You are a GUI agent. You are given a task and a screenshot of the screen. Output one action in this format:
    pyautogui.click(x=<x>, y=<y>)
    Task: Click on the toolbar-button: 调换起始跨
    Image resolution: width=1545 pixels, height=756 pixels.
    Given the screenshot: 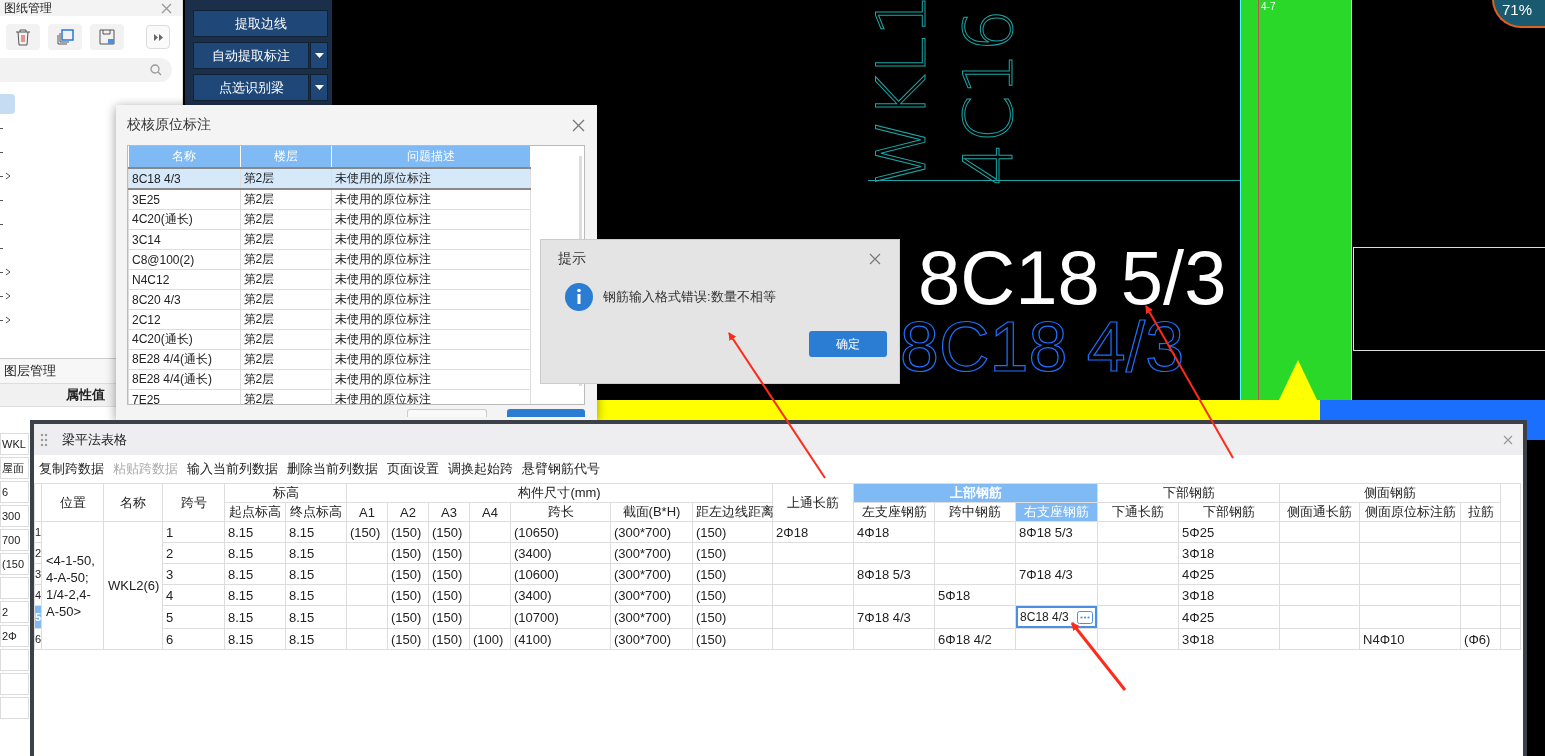 What is the action you would take?
    pyautogui.click(x=482, y=469)
    